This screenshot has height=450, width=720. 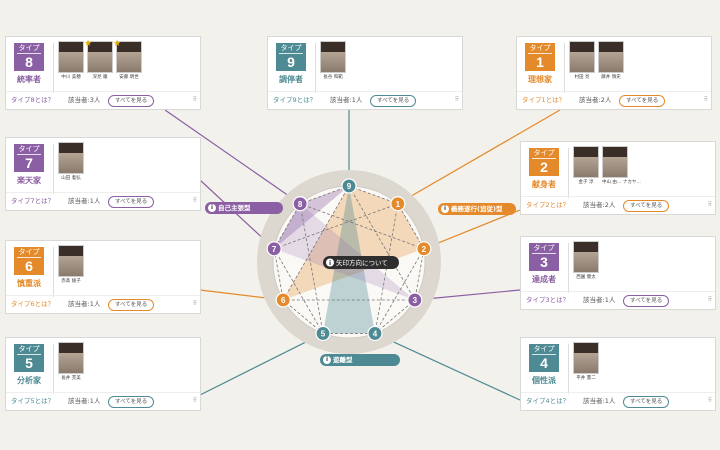 What do you see at coordinates (29, 180) in the screenshot?
I see `type-name: 楽天家` at bounding box center [29, 180].